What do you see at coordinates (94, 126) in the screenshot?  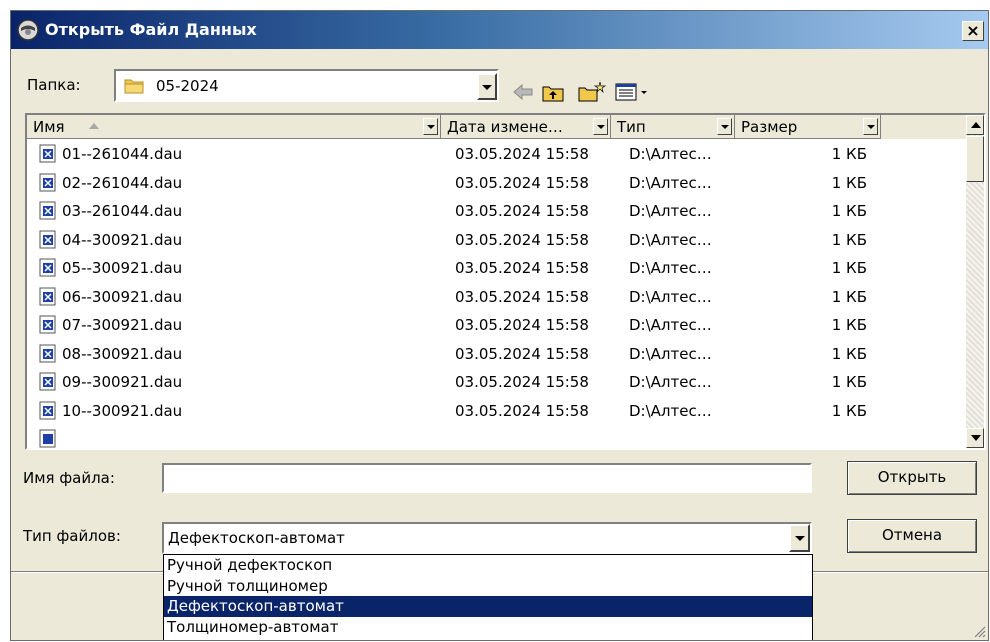 I see `sort-ascending-icon` at bounding box center [94, 126].